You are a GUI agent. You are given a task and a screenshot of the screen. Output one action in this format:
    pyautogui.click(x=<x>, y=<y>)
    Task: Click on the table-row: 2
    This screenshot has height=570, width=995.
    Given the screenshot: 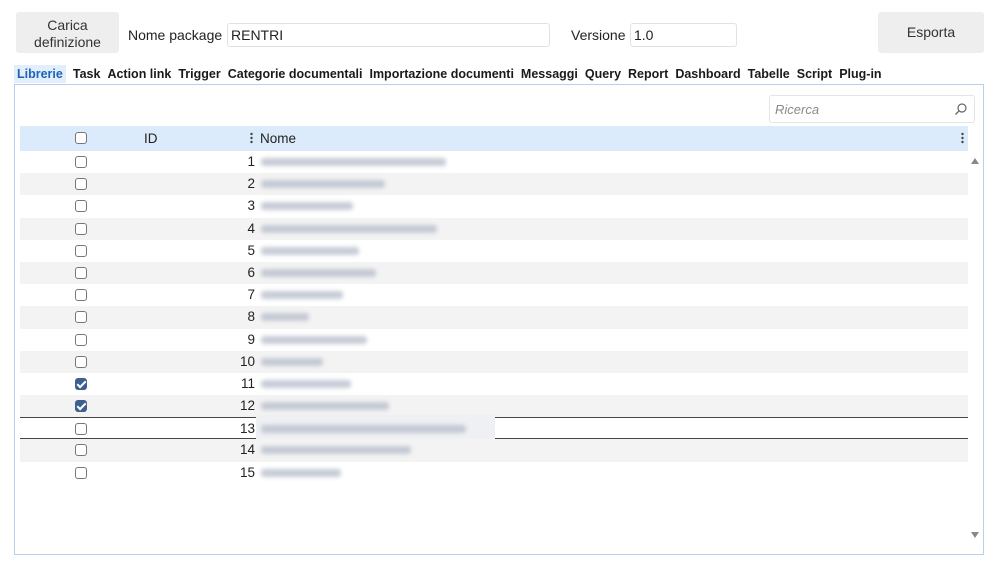 What is the action you would take?
    pyautogui.click(x=494, y=184)
    